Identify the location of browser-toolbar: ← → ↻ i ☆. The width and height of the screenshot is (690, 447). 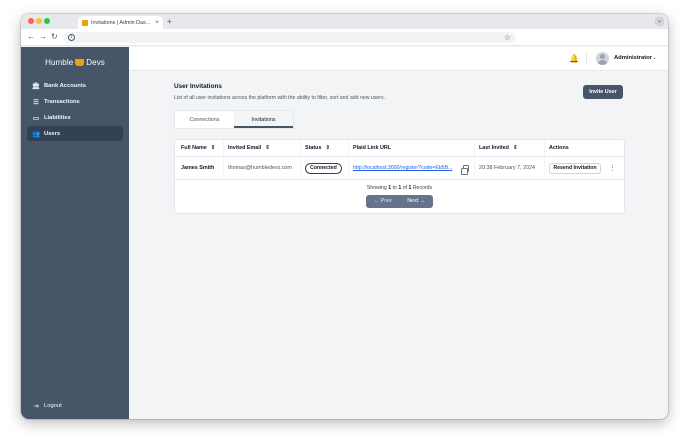
(344, 37).